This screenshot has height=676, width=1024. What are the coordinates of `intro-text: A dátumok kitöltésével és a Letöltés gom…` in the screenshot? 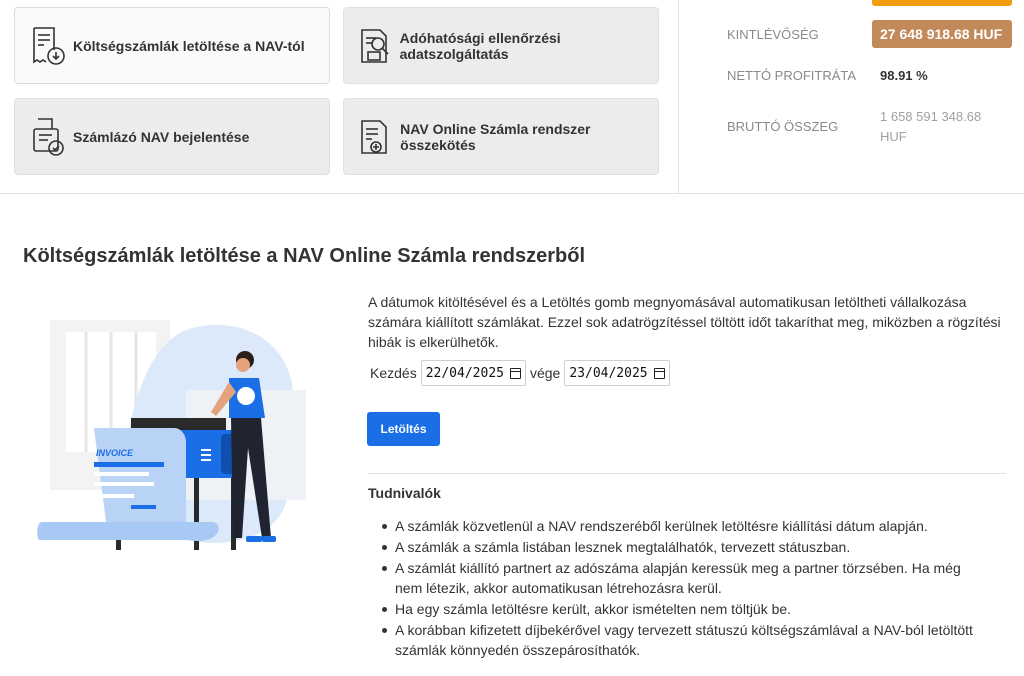 It's located at (684, 322).